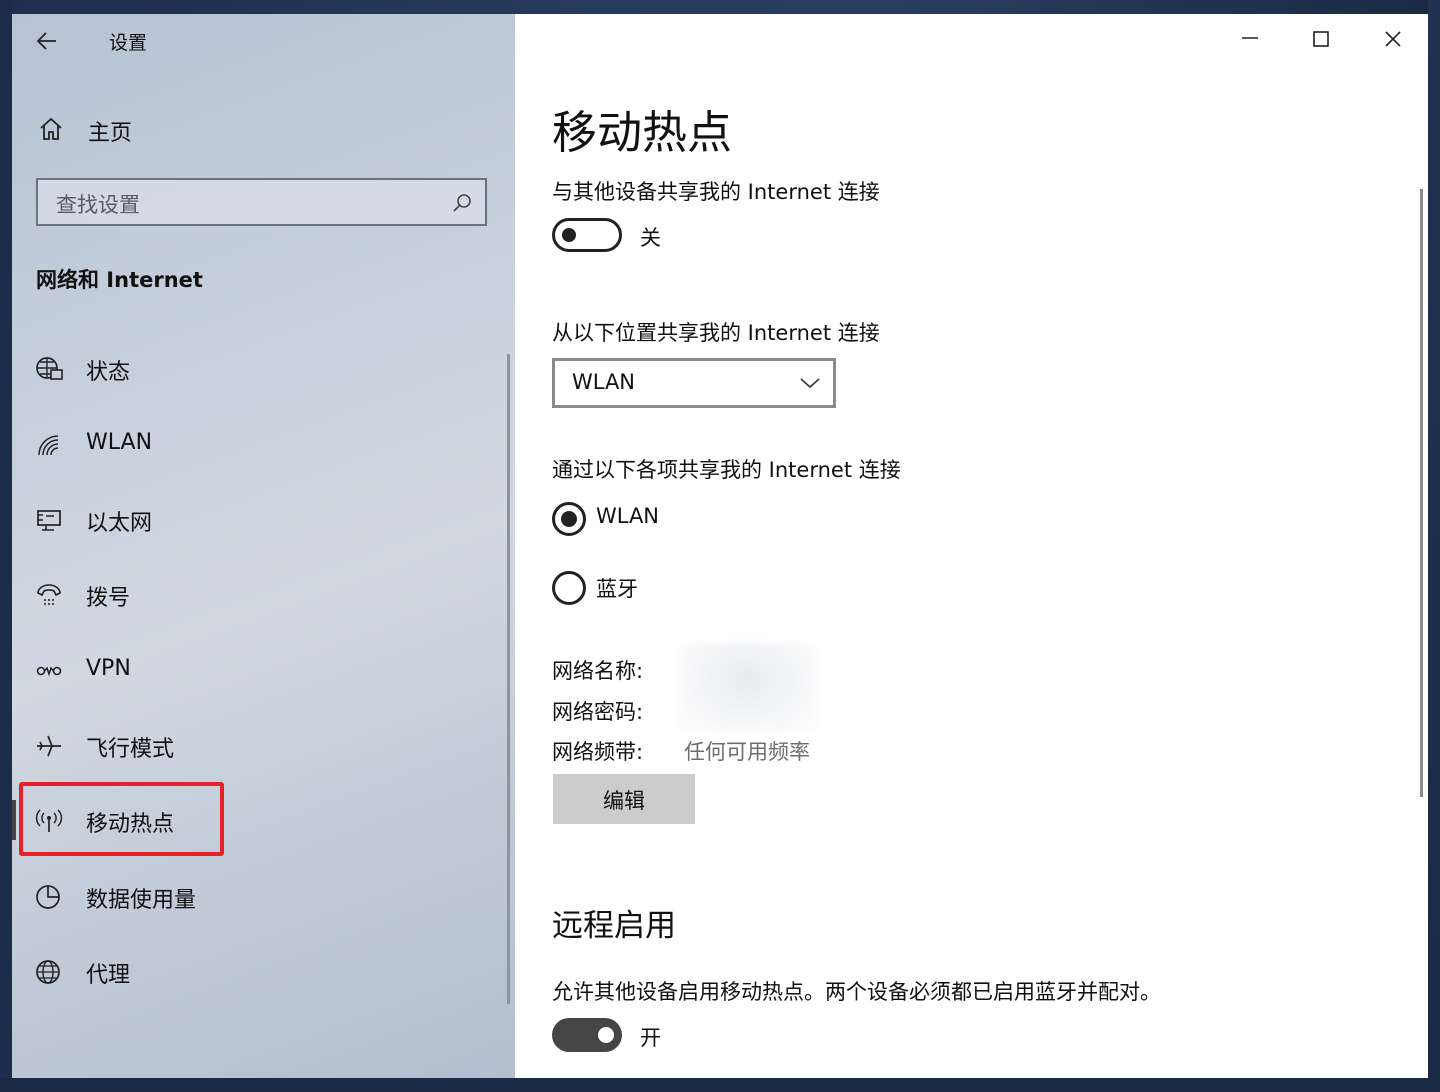 This screenshot has height=1092, width=1440. Describe the element at coordinates (810, 383) in the screenshot. I see `chevron-down-icon` at that location.